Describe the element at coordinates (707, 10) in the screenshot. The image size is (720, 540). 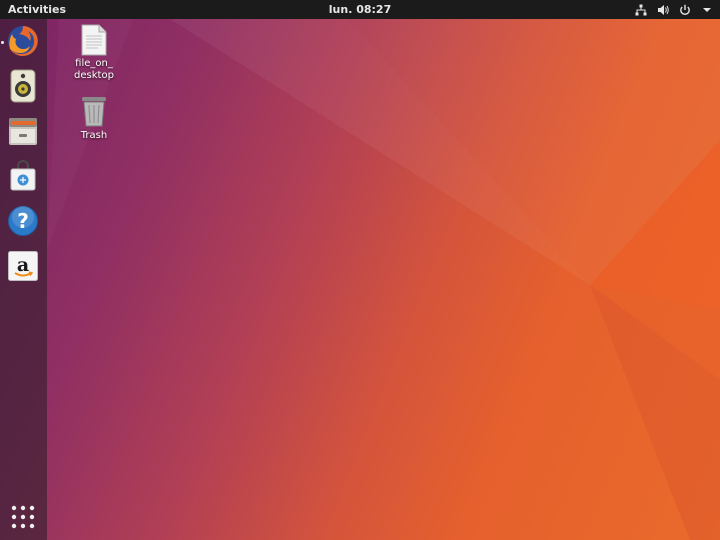
I see `chevron-down-icon` at that location.